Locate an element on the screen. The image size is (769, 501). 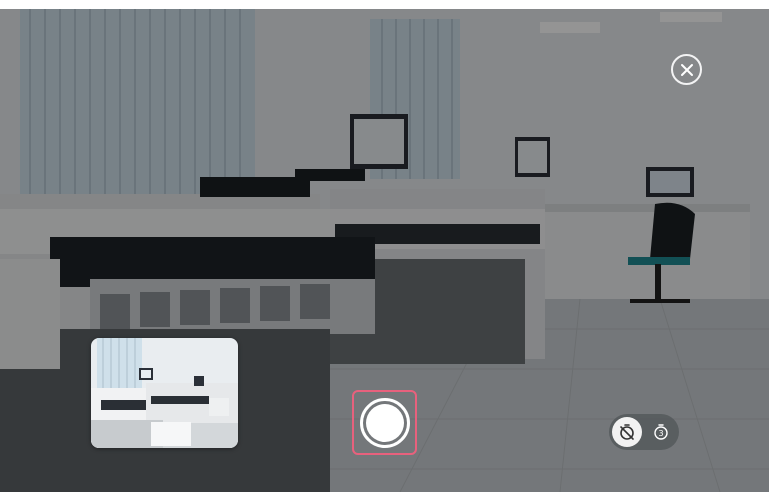
timer-off-option is located at coordinates (627, 432).